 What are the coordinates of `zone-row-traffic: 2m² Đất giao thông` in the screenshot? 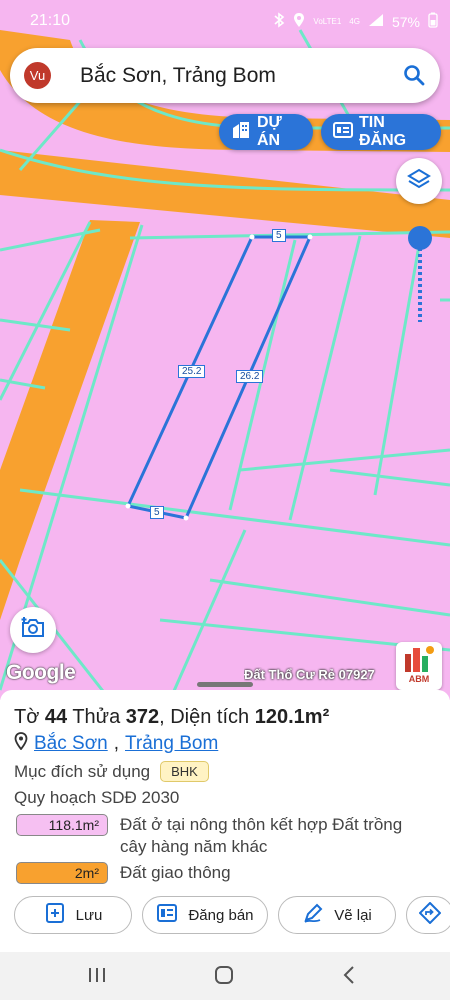 It's located at (223, 873).